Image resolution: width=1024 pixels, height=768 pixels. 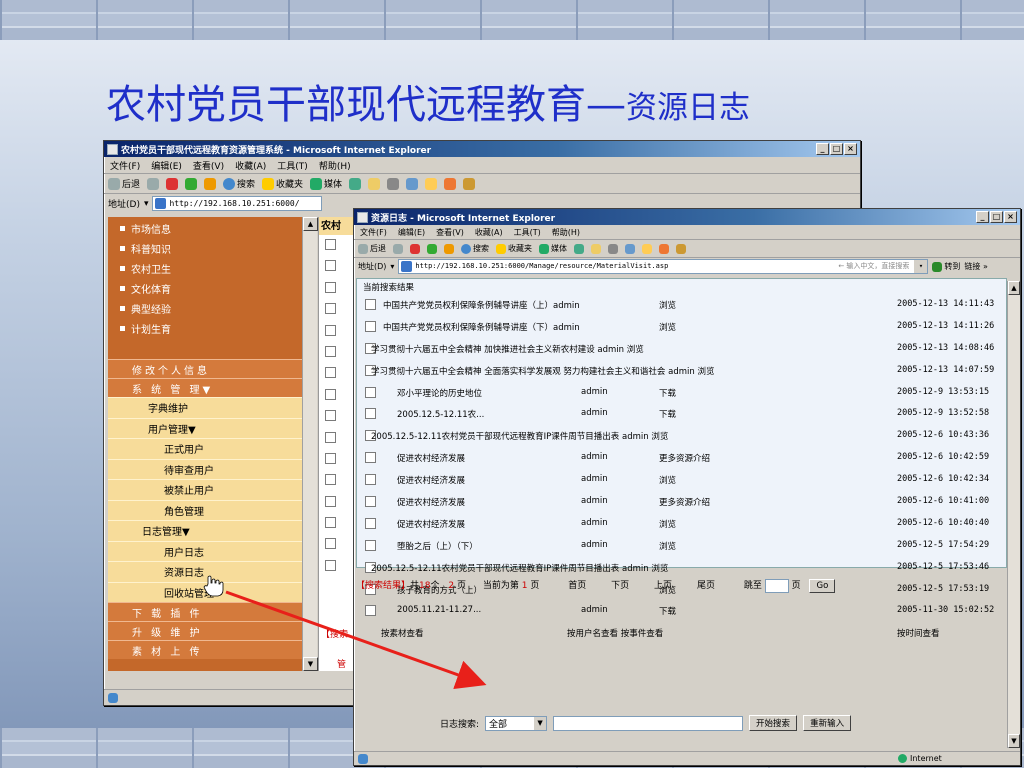 I want to click on menu-material-upload: 素 材 上 传, so click(x=205, y=649).